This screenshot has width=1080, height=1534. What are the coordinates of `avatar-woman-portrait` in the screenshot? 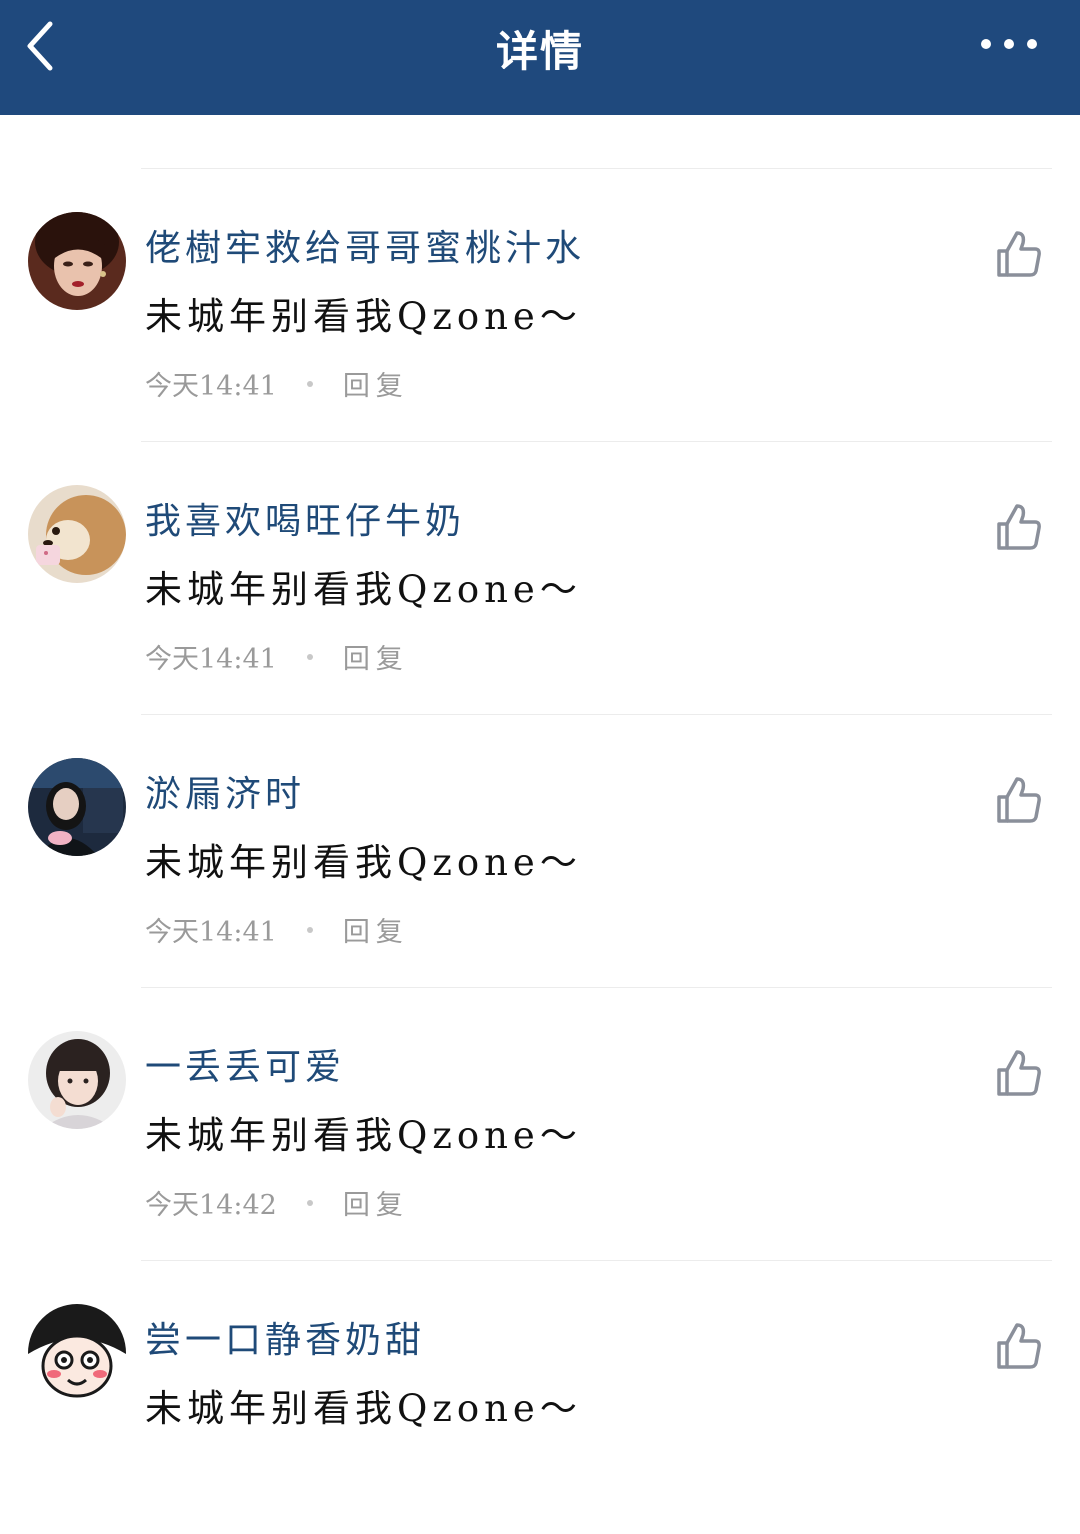 It's located at (77, 261).